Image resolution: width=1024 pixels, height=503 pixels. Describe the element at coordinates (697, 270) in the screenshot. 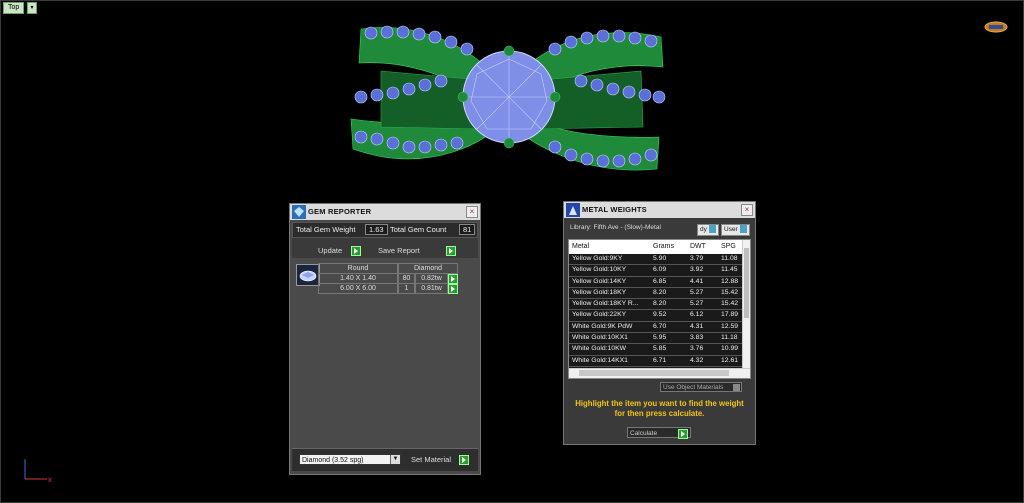

I see `metal-dwt-cell: 3.92` at that location.